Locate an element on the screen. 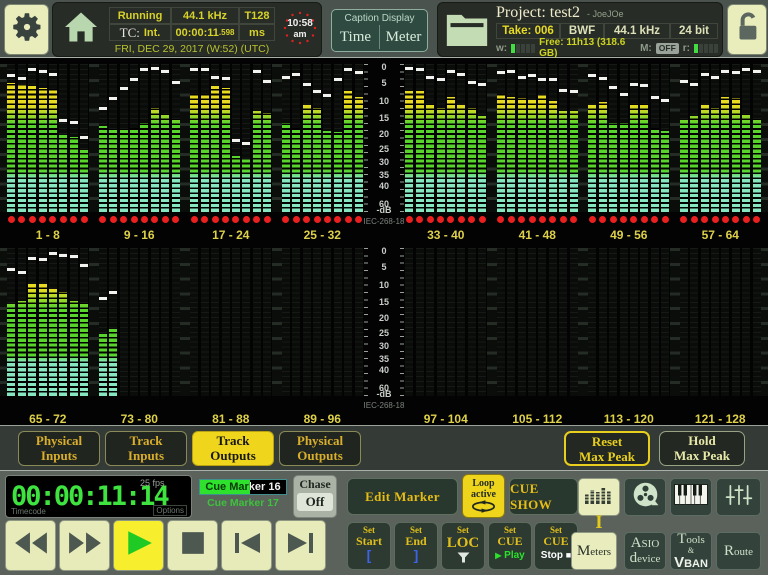 This screenshot has height=575, width=768. scale-label: 30 is located at coordinates (383, 346).